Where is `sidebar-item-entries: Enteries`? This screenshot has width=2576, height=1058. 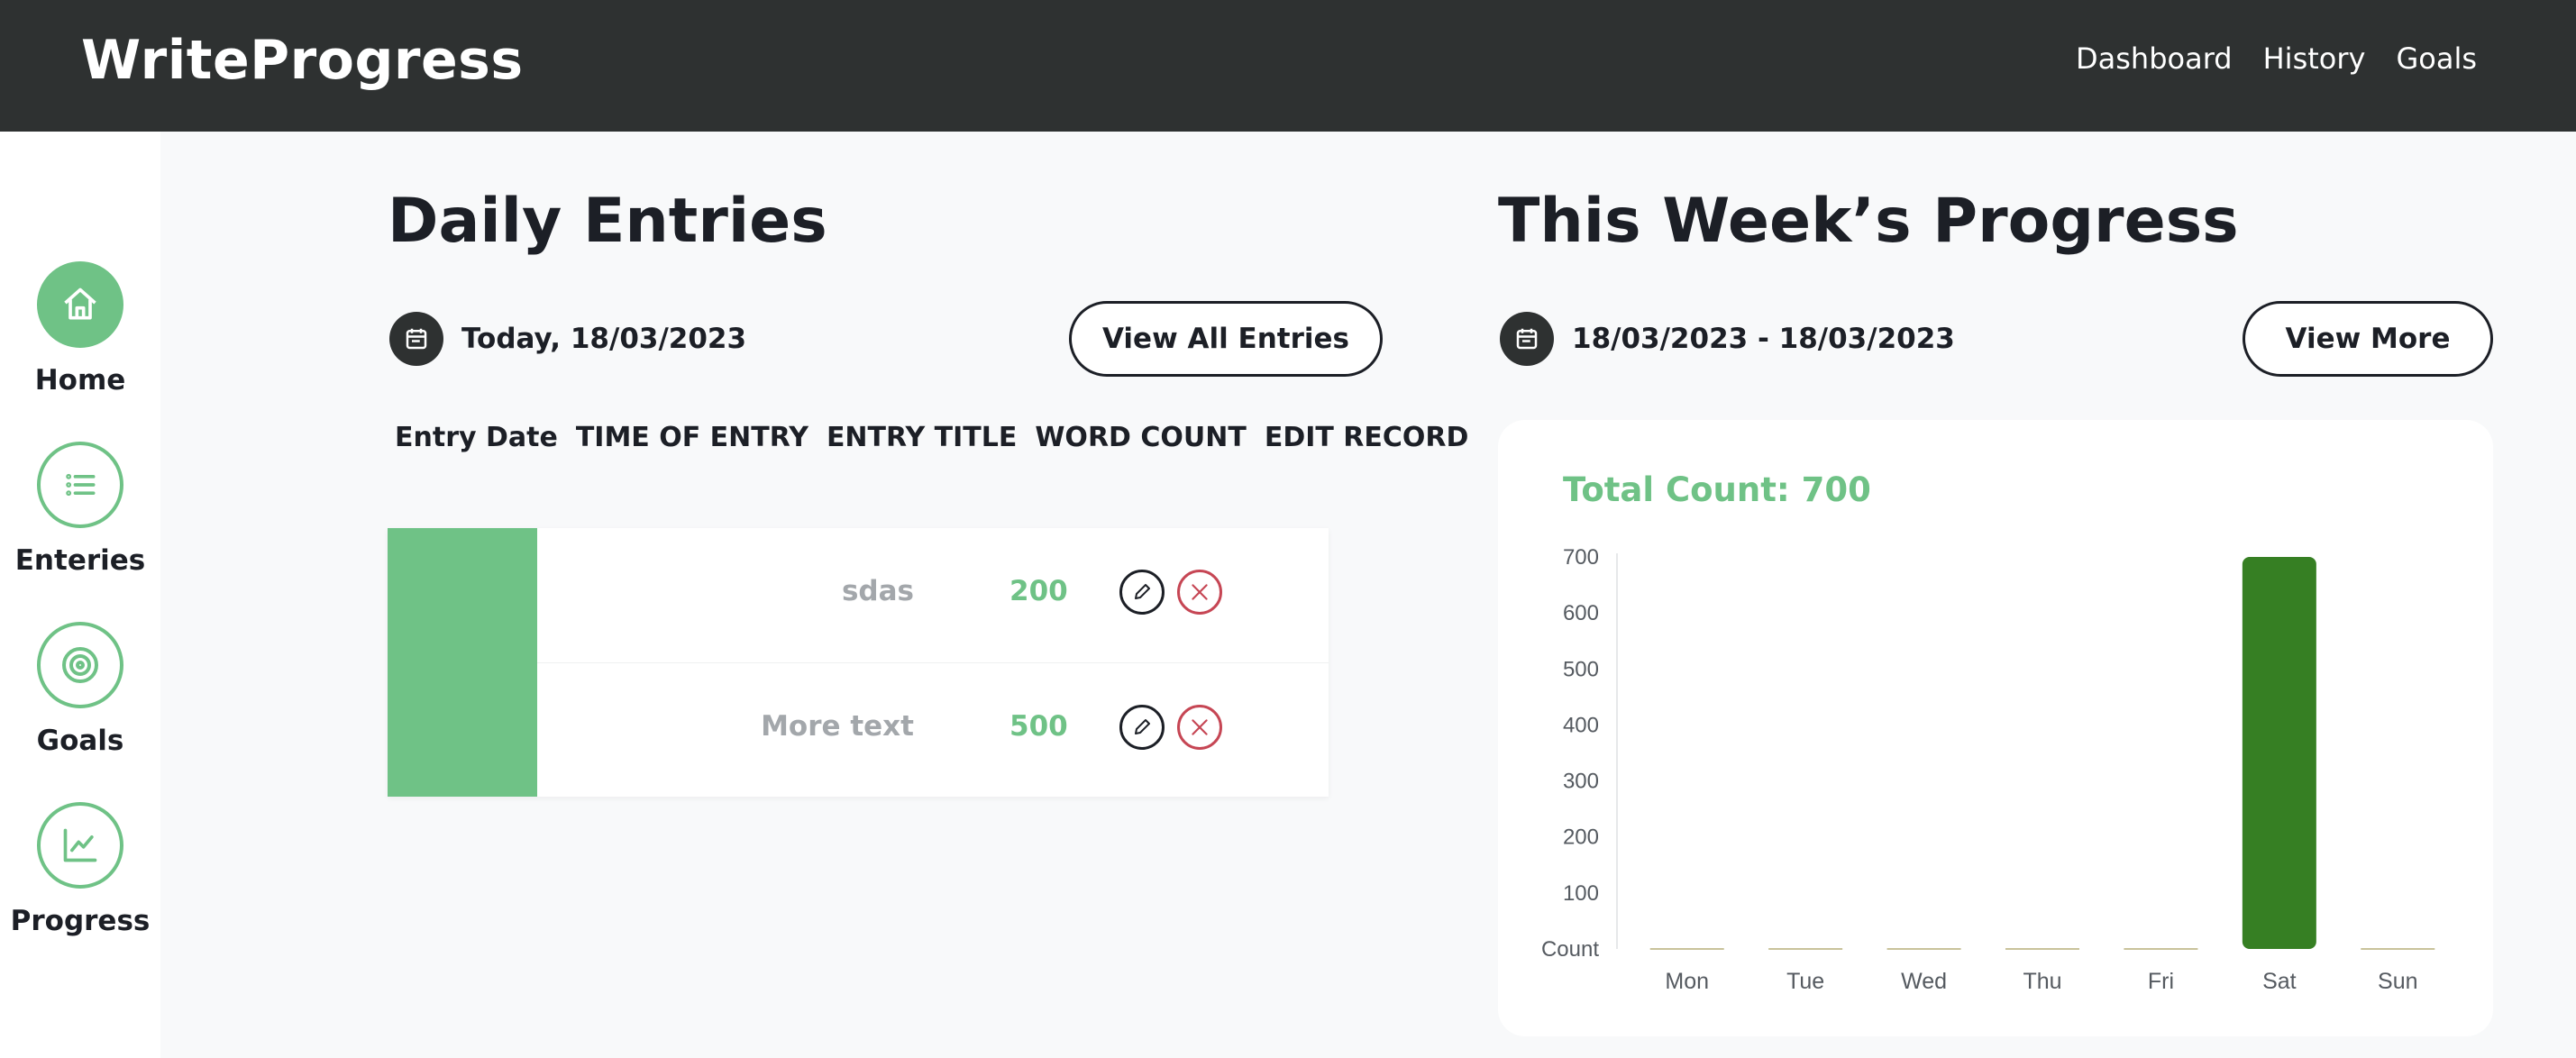
sidebar-item-entries: Enteries is located at coordinates (80, 509).